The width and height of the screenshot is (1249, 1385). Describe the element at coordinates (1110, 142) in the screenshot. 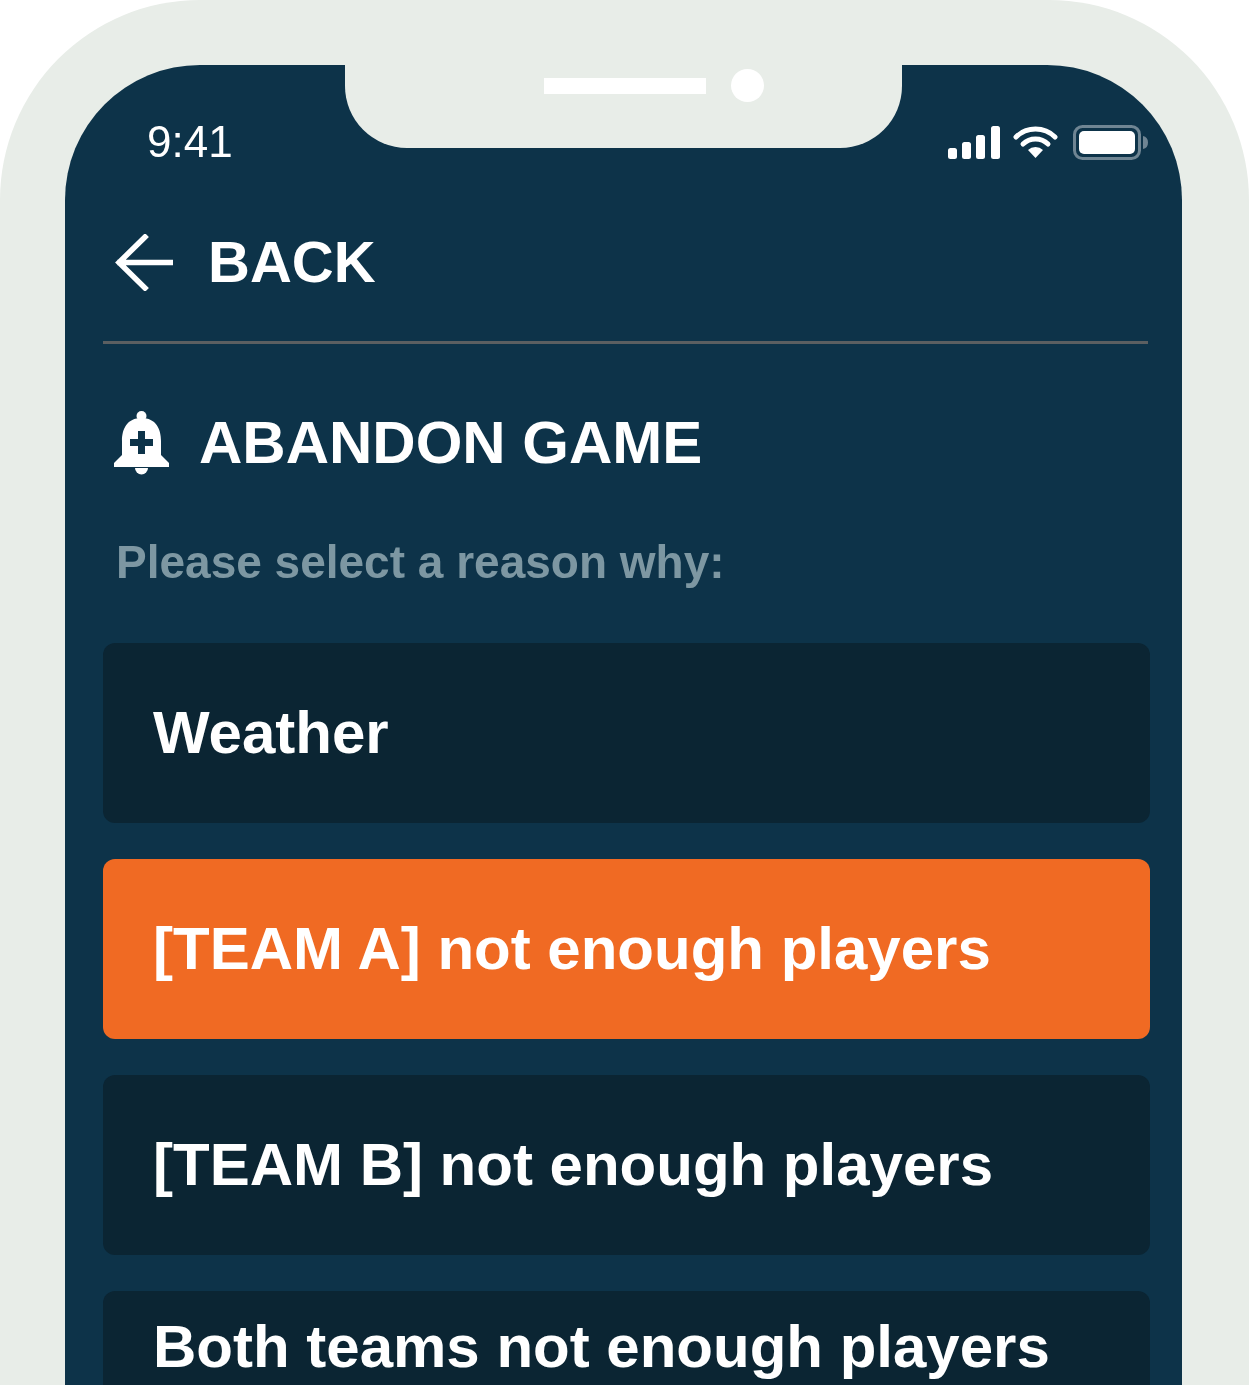

I see `battery-icon` at that location.